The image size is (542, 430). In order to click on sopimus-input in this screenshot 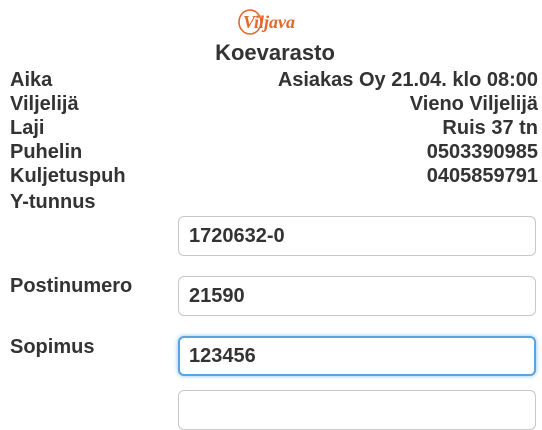, I will do `click(357, 356)`.